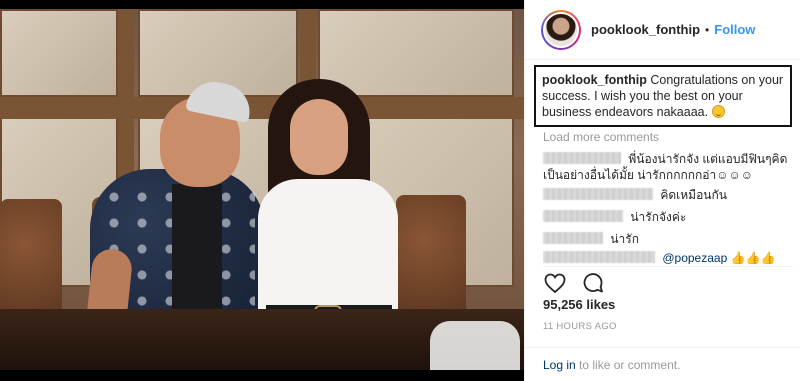 The height and width of the screenshot is (381, 800). I want to click on follow-button: Follow, so click(734, 29).